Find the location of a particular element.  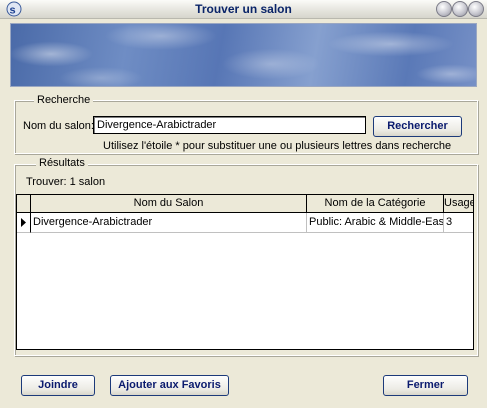

row-indicator-header is located at coordinates (24, 204).